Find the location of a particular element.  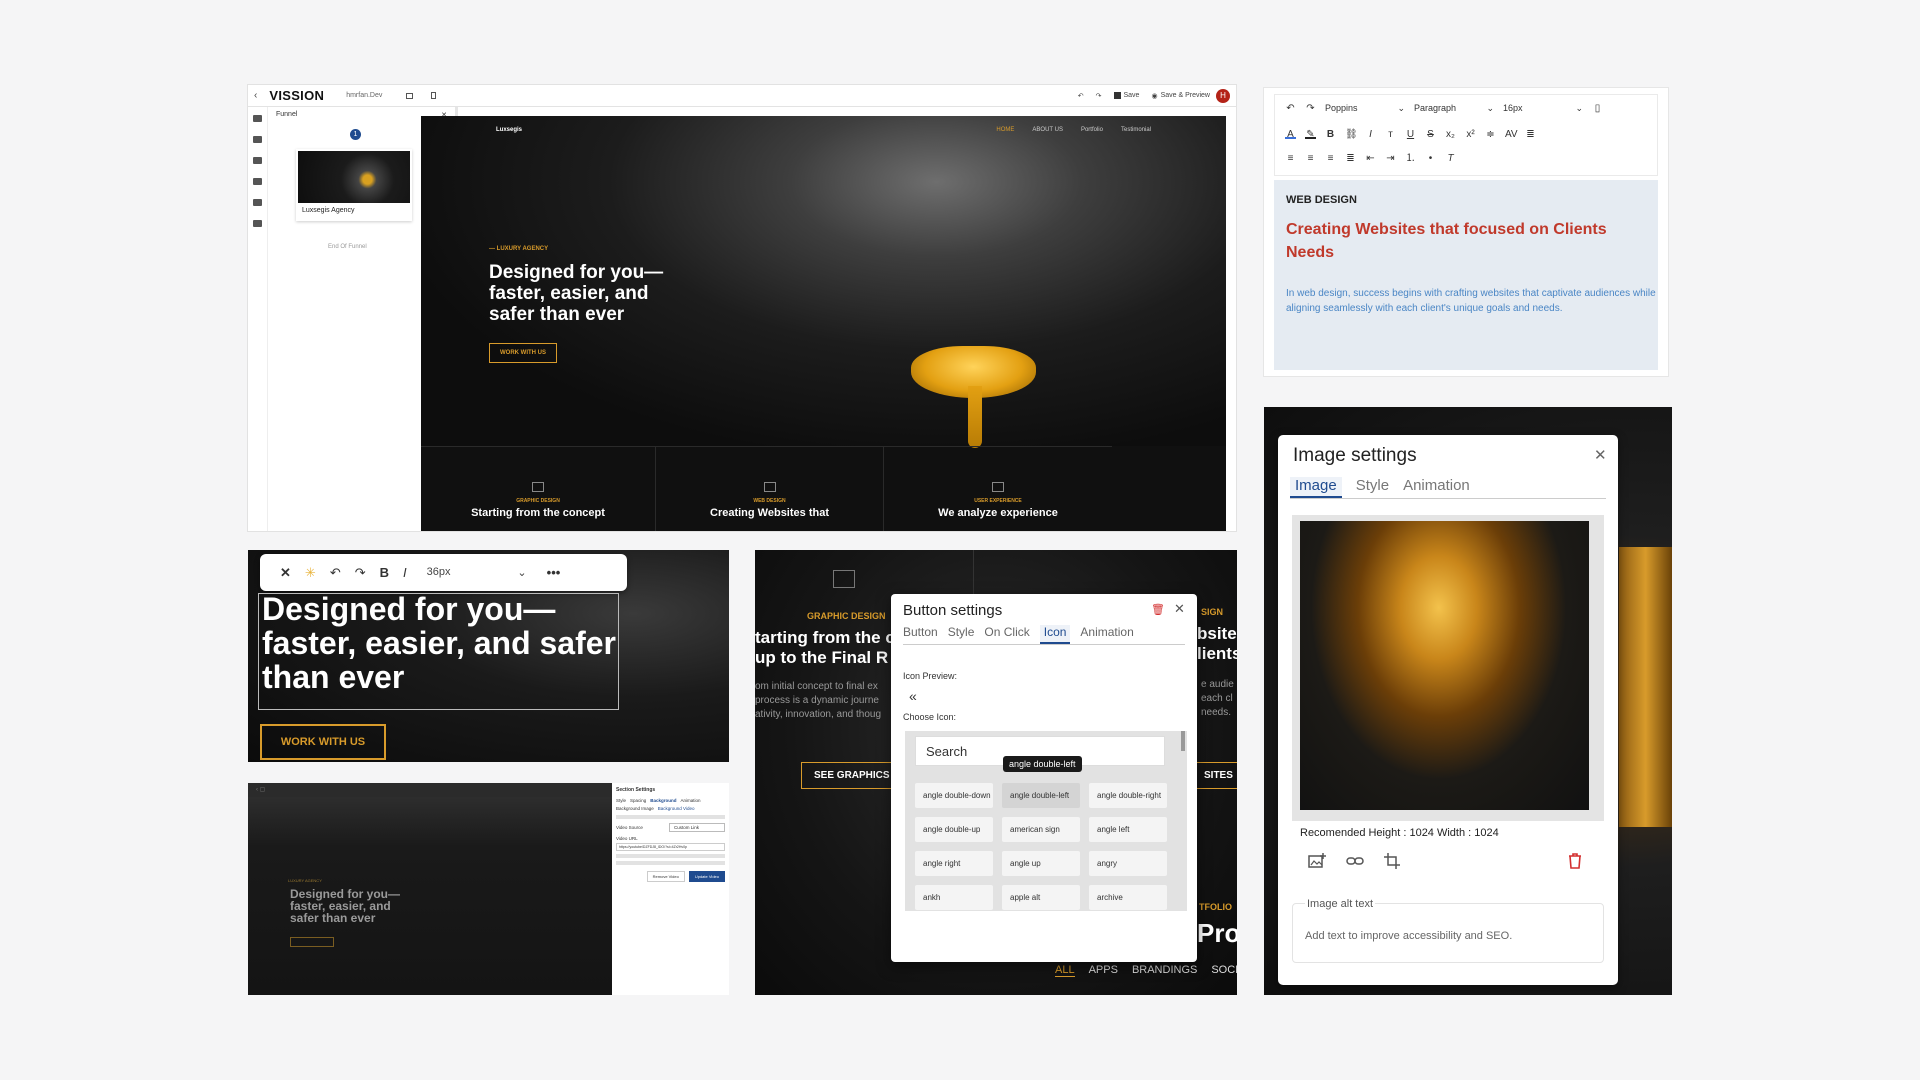

video-url-input: https://youtube/DZFDJ8_IDO/?si=4Zr2Hv0p is located at coordinates (670, 847).